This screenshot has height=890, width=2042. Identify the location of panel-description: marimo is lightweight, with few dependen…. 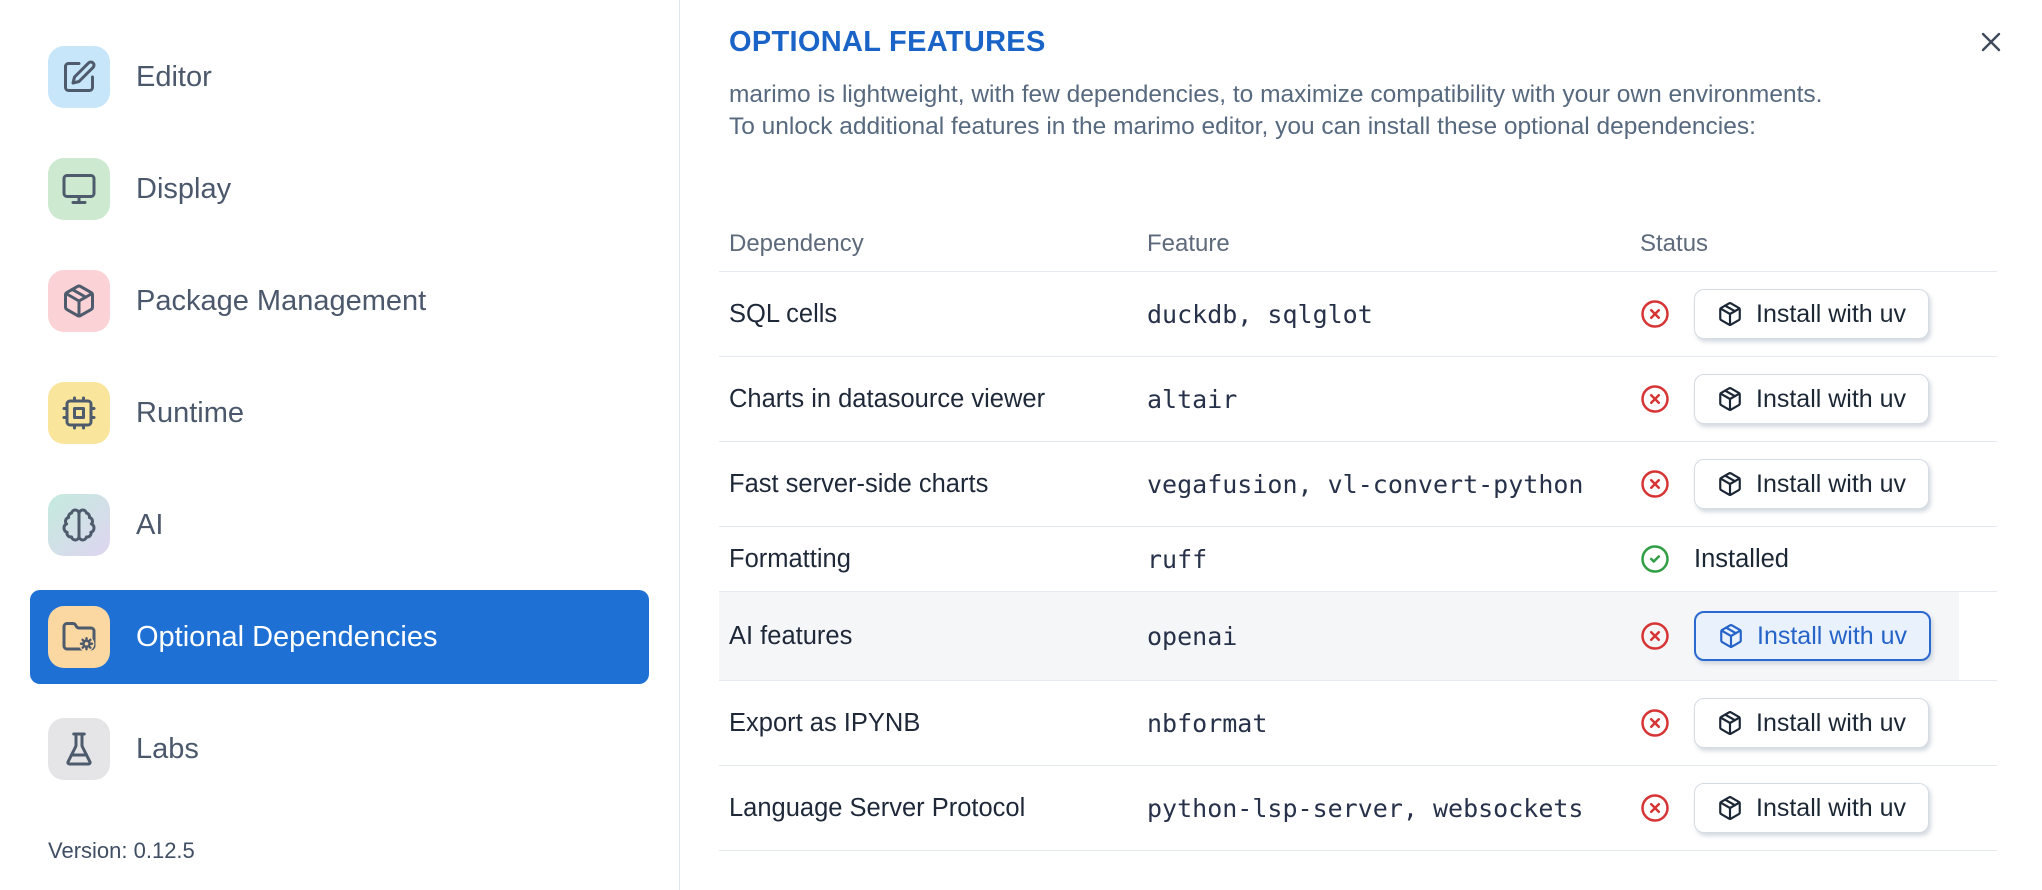
(1363, 110).